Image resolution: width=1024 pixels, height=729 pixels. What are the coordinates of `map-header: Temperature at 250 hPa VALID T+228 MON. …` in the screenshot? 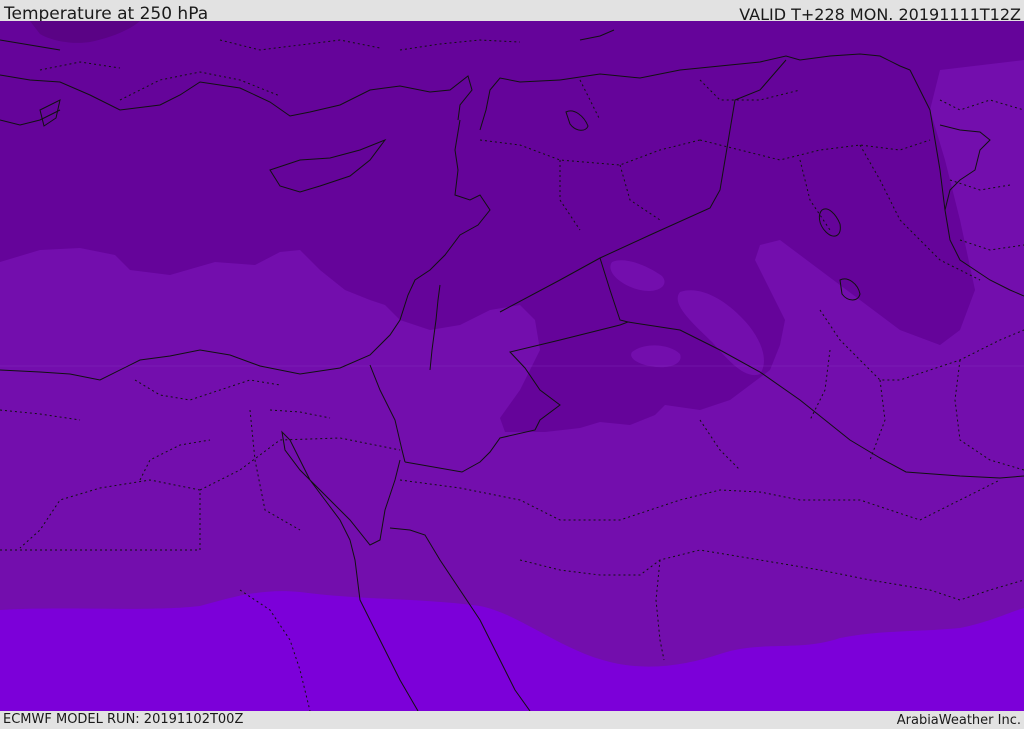 It's located at (512, 12).